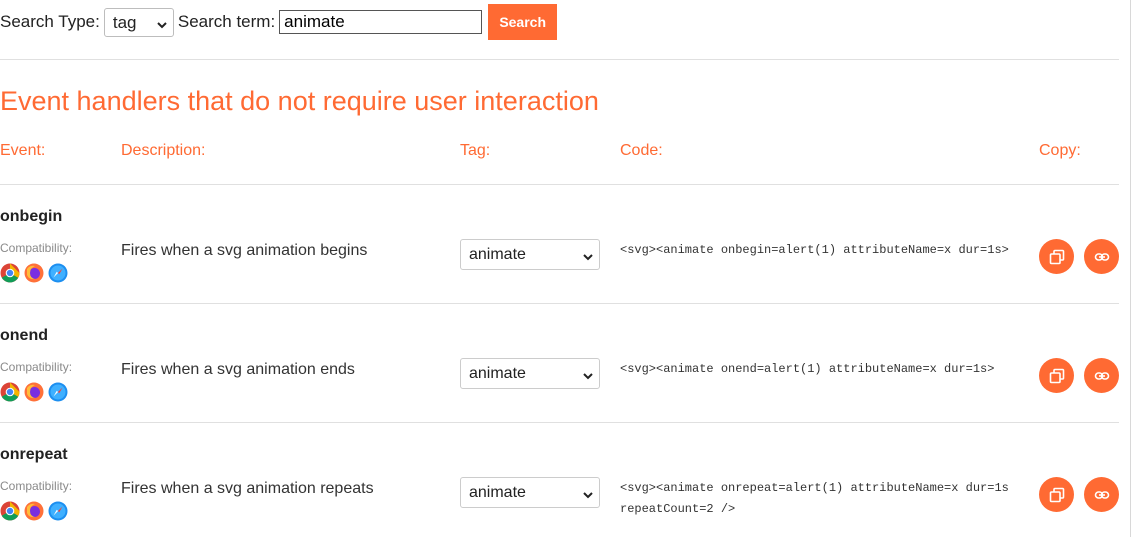 Image resolution: width=1131 pixels, height=537 pixels. I want to click on search-button: Search, so click(523, 22).